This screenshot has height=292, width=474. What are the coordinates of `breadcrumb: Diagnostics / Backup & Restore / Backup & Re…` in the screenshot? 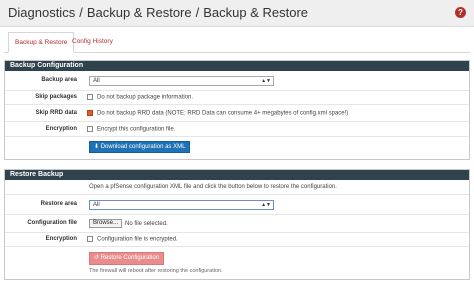 It's located at (158, 12).